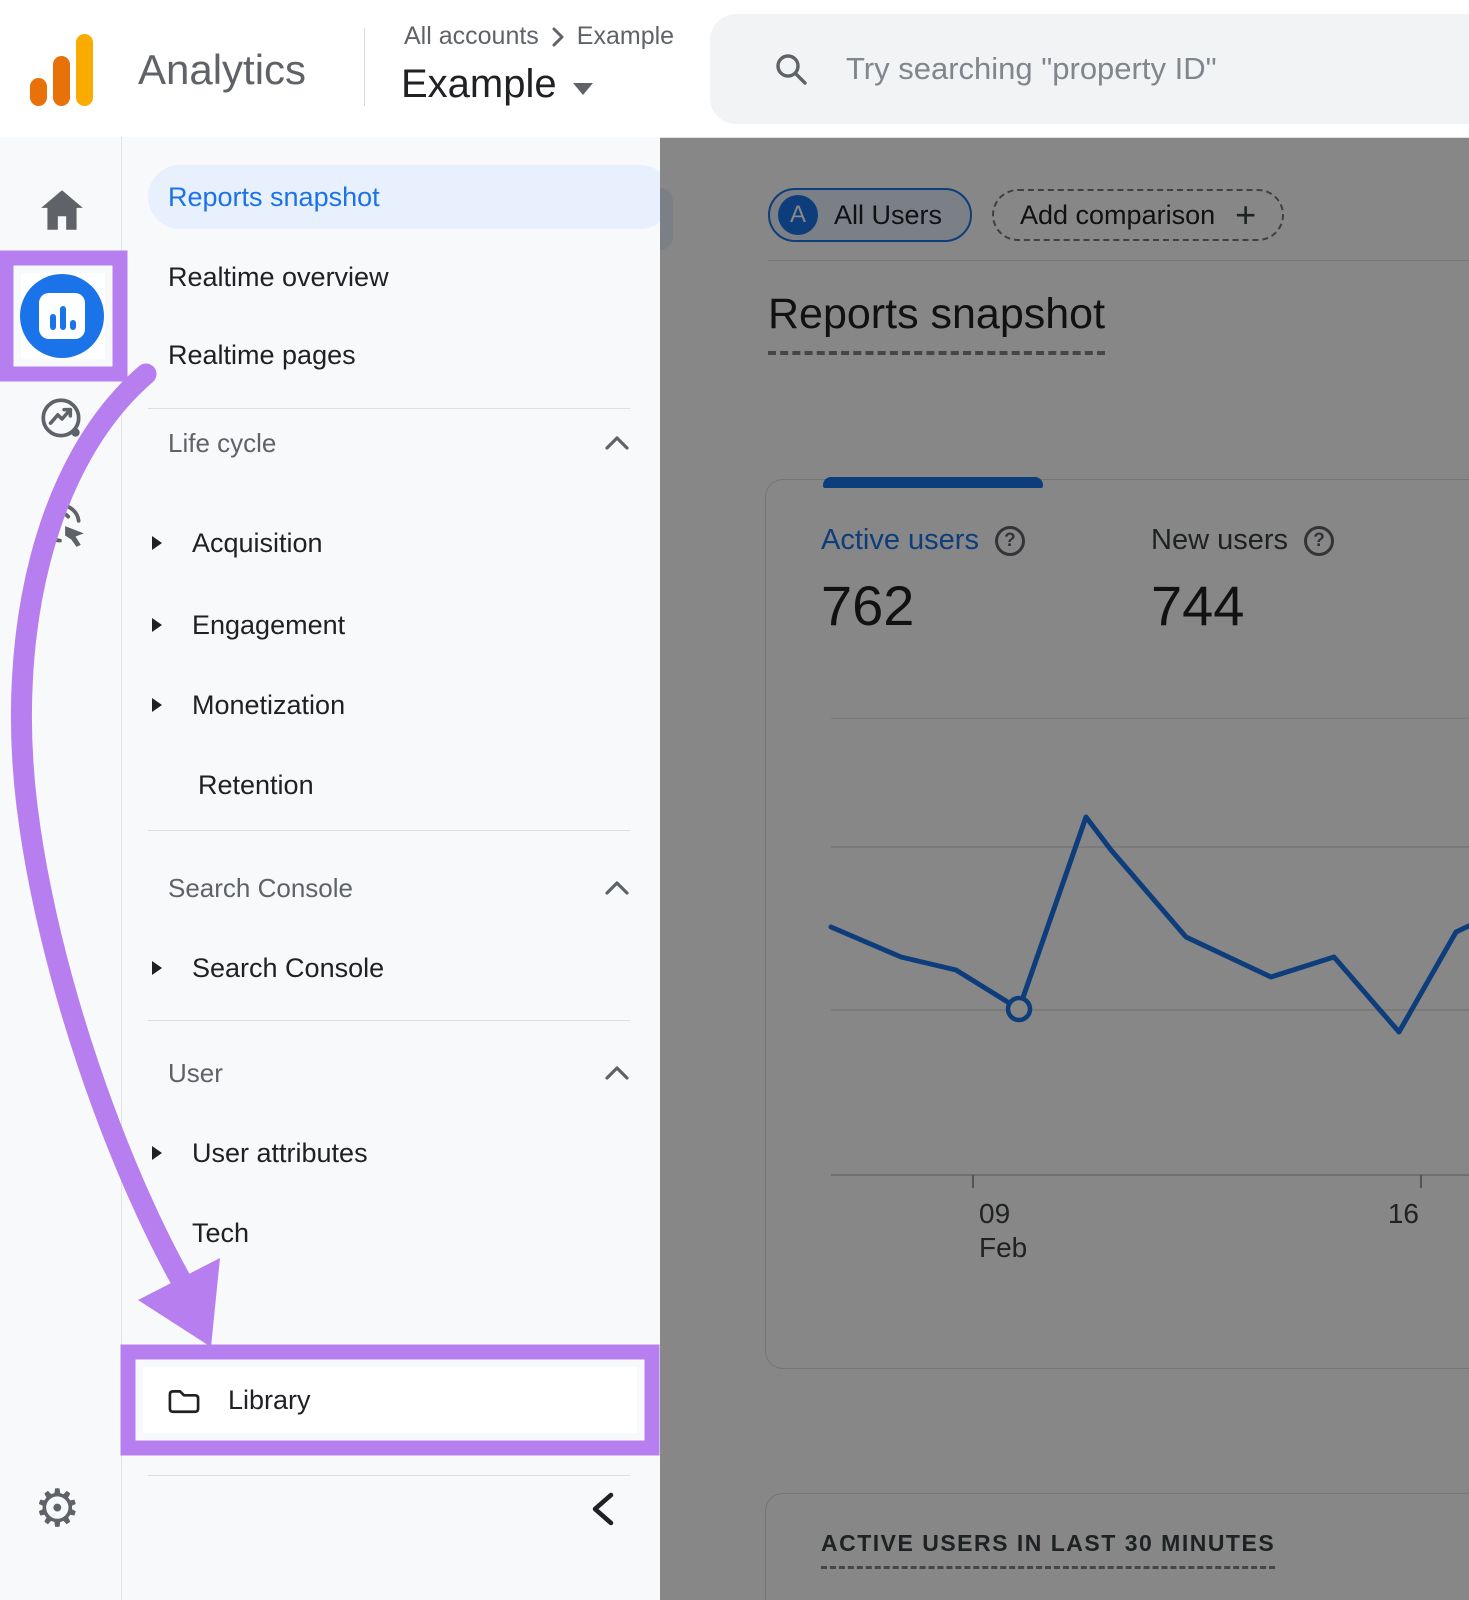 This screenshot has width=1469, height=1600. What do you see at coordinates (248, 625) in the screenshot?
I see `nav-item-engagement: Engagement` at bounding box center [248, 625].